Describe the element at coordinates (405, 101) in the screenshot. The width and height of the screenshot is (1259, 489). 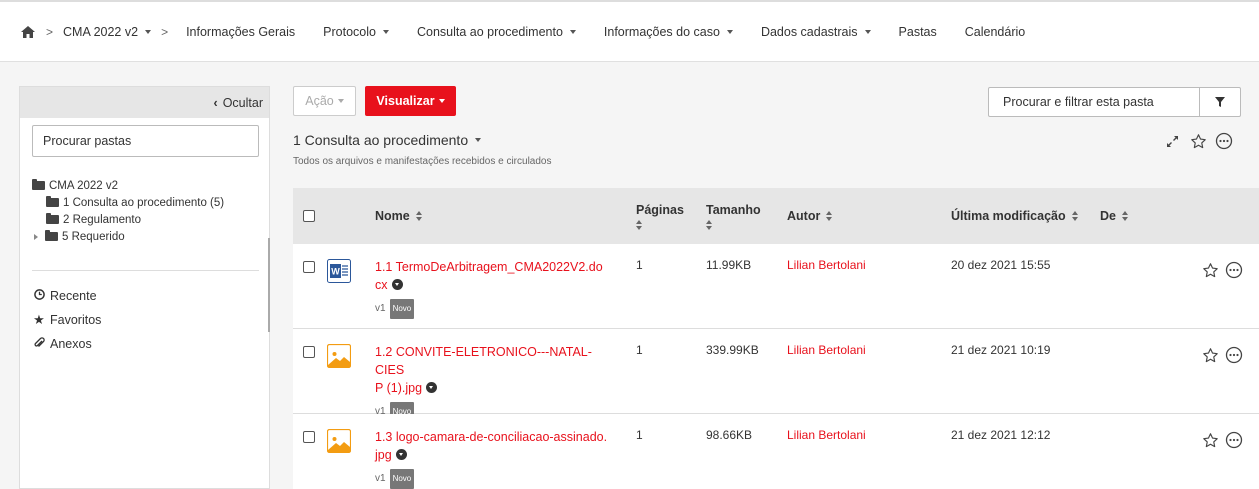
I see `view-button-label: Visualizar` at that location.